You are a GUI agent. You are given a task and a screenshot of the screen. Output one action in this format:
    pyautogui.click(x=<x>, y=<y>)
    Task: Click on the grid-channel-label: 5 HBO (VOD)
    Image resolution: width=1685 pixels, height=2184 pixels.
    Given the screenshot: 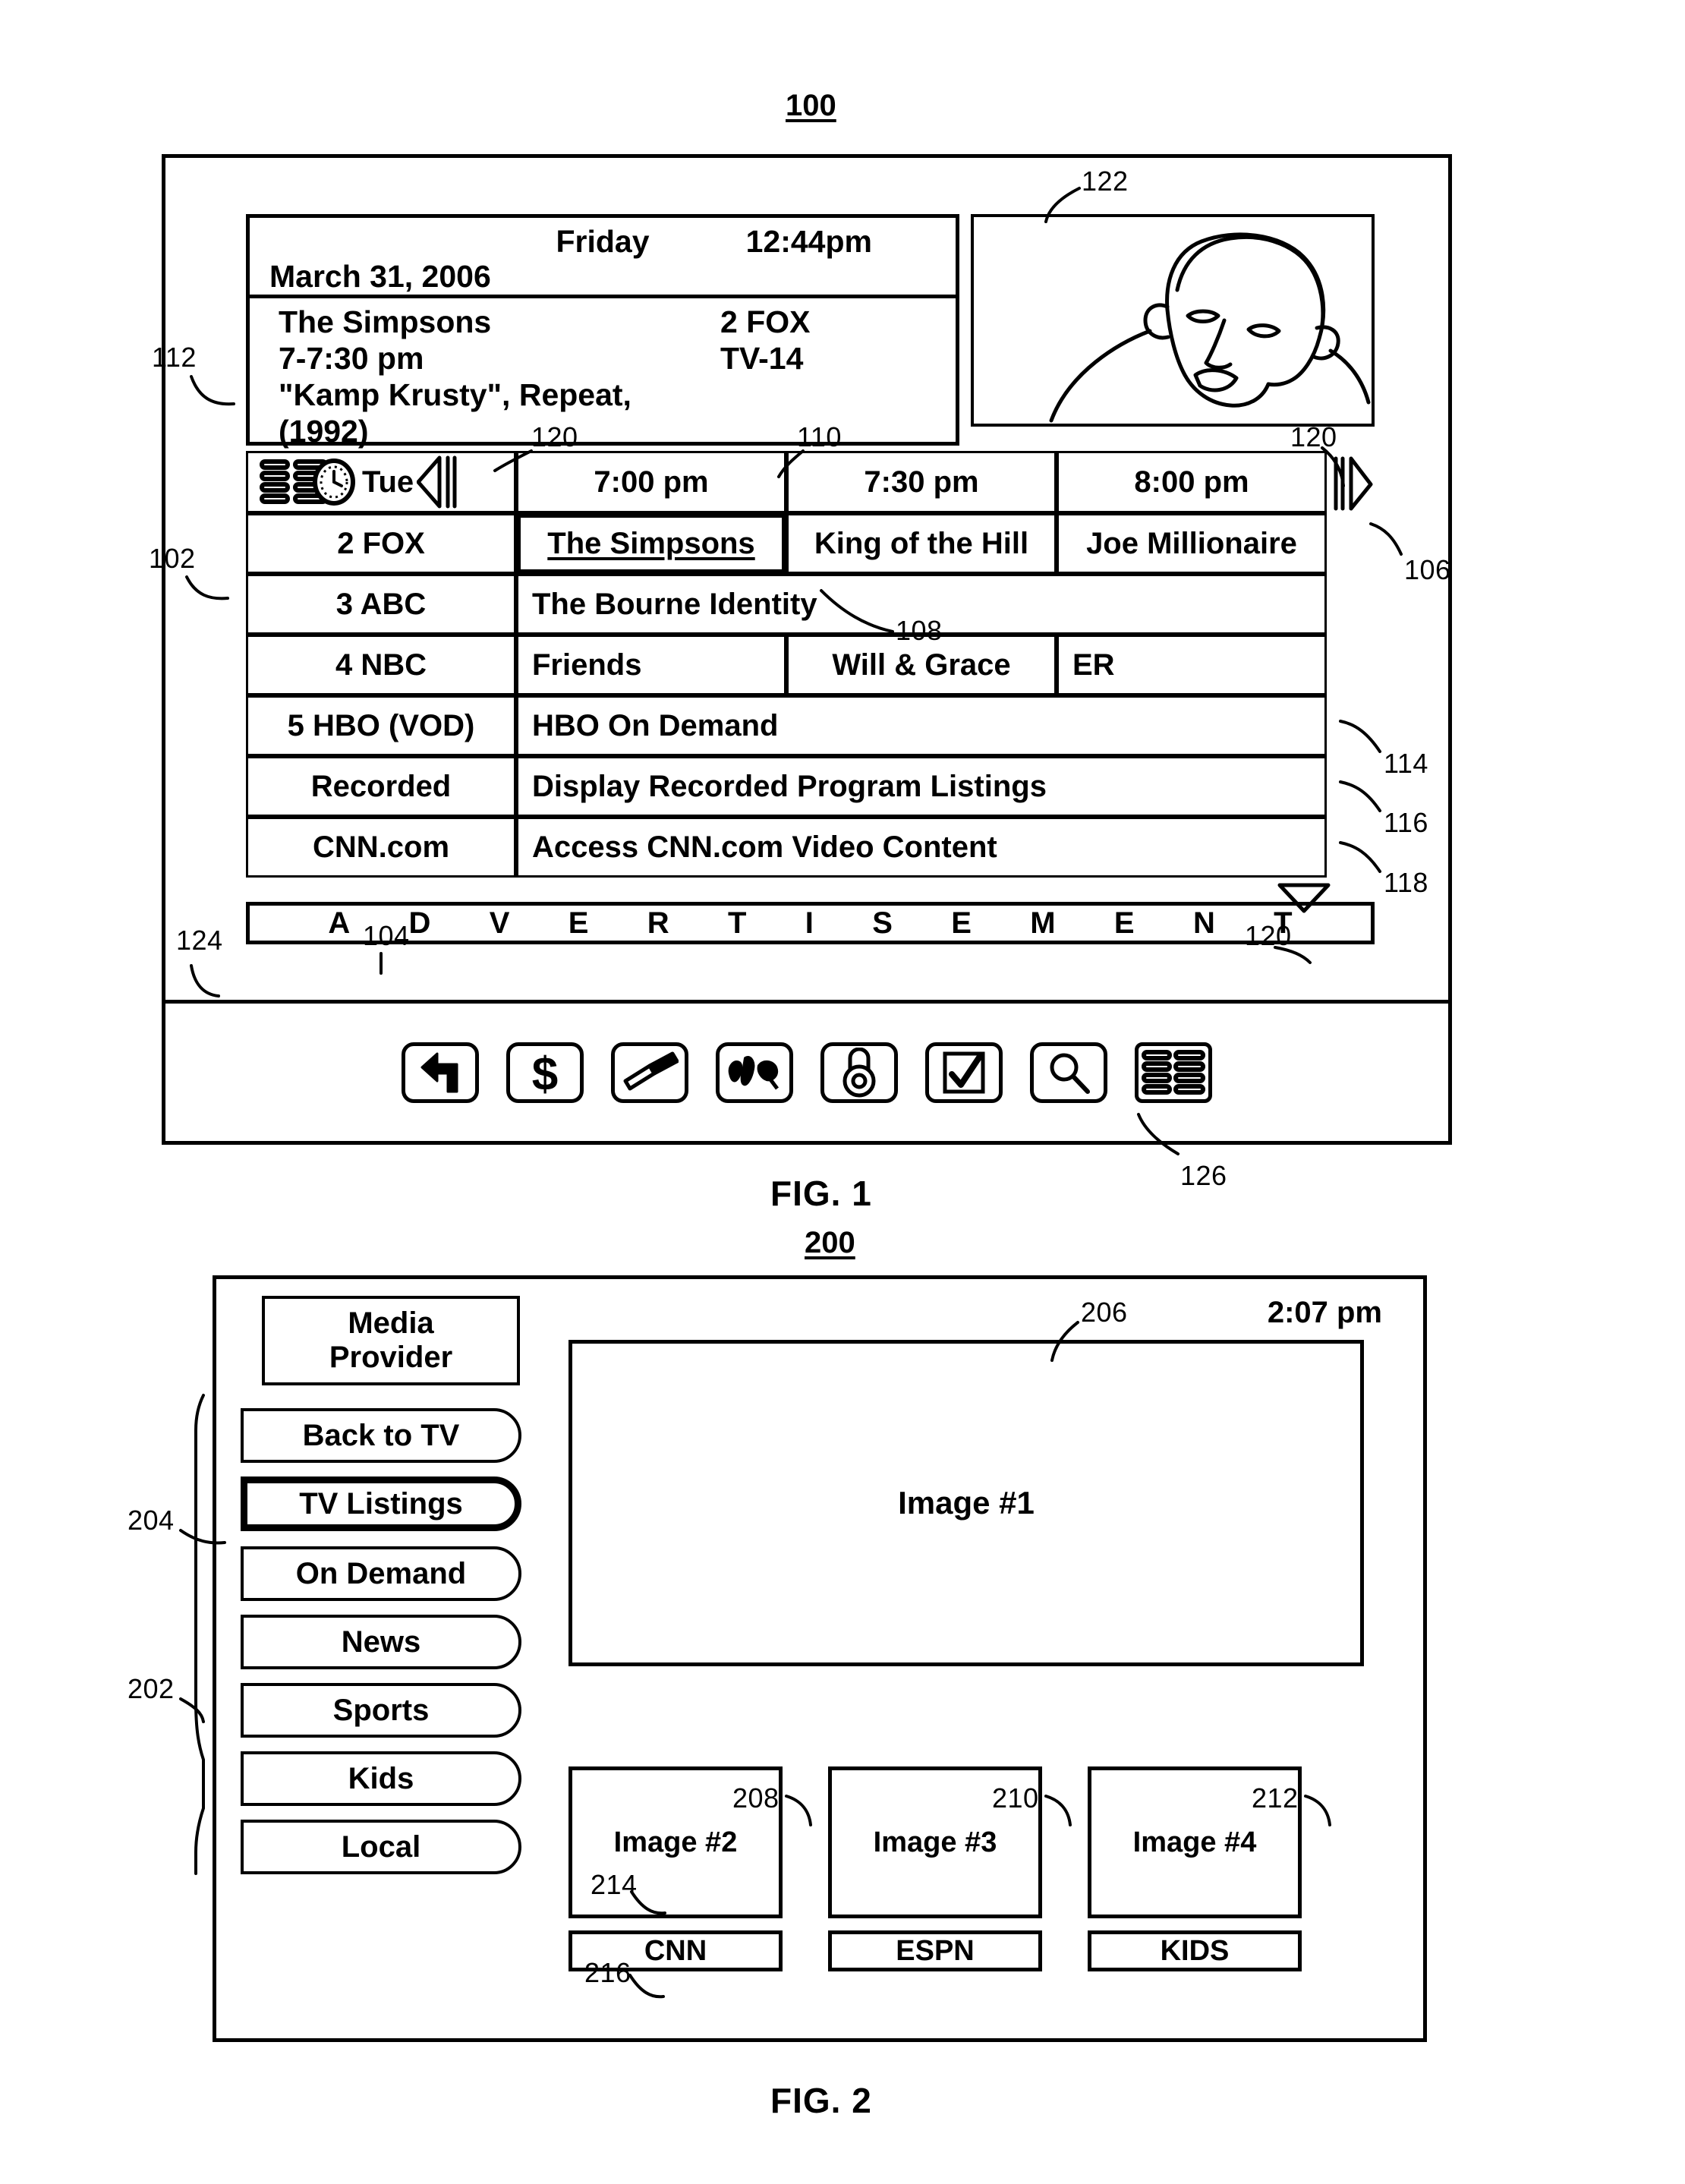 What is the action you would take?
    pyautogui.click(x=381, y=725)
    